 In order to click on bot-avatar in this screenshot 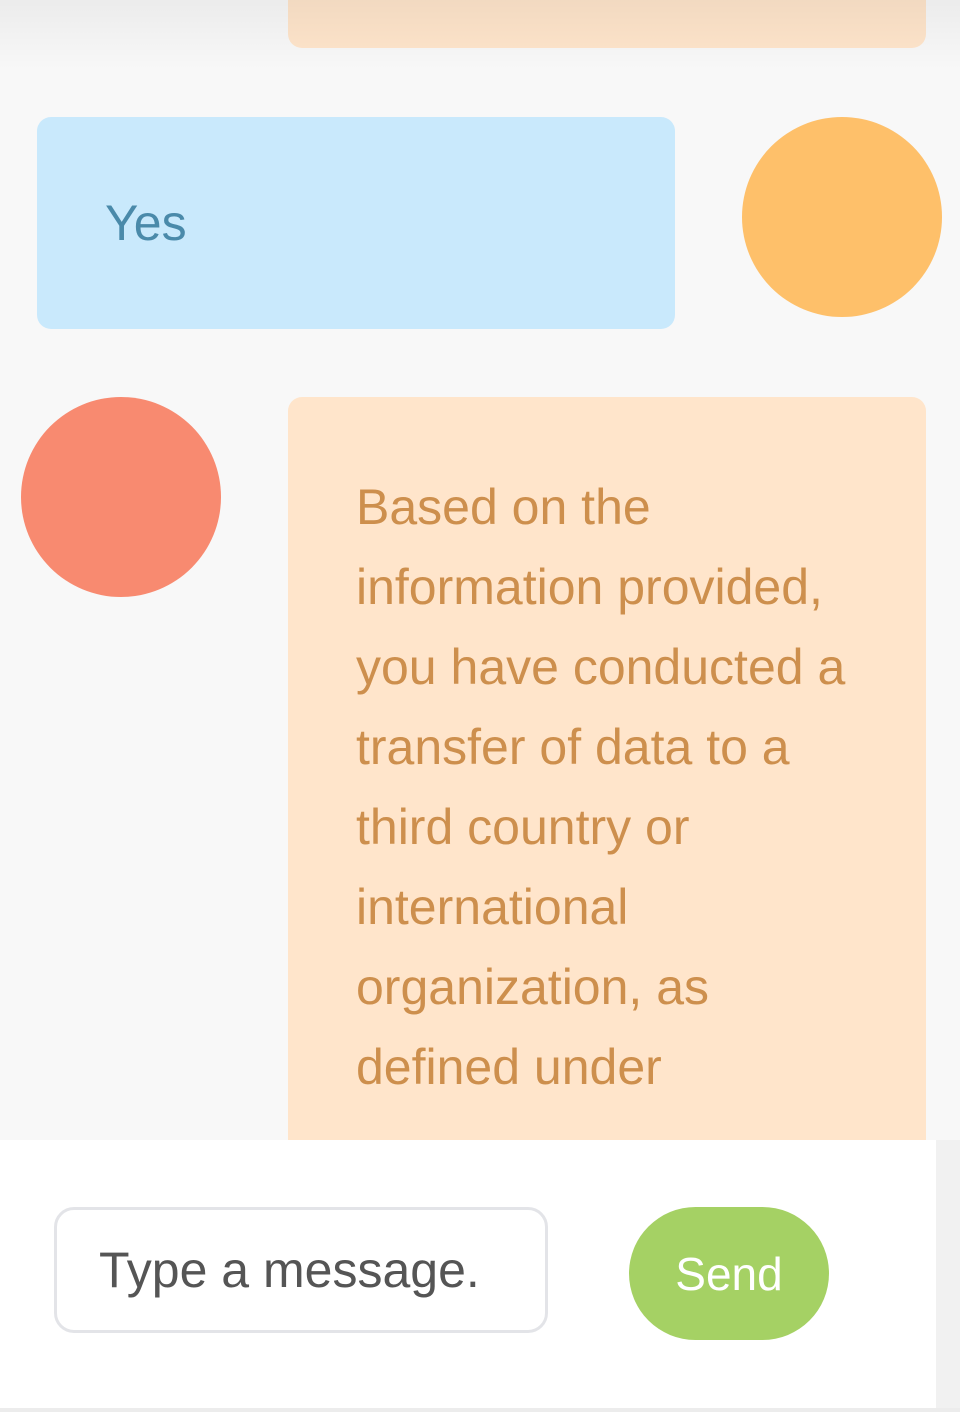, I will do `click(121, 497)`.